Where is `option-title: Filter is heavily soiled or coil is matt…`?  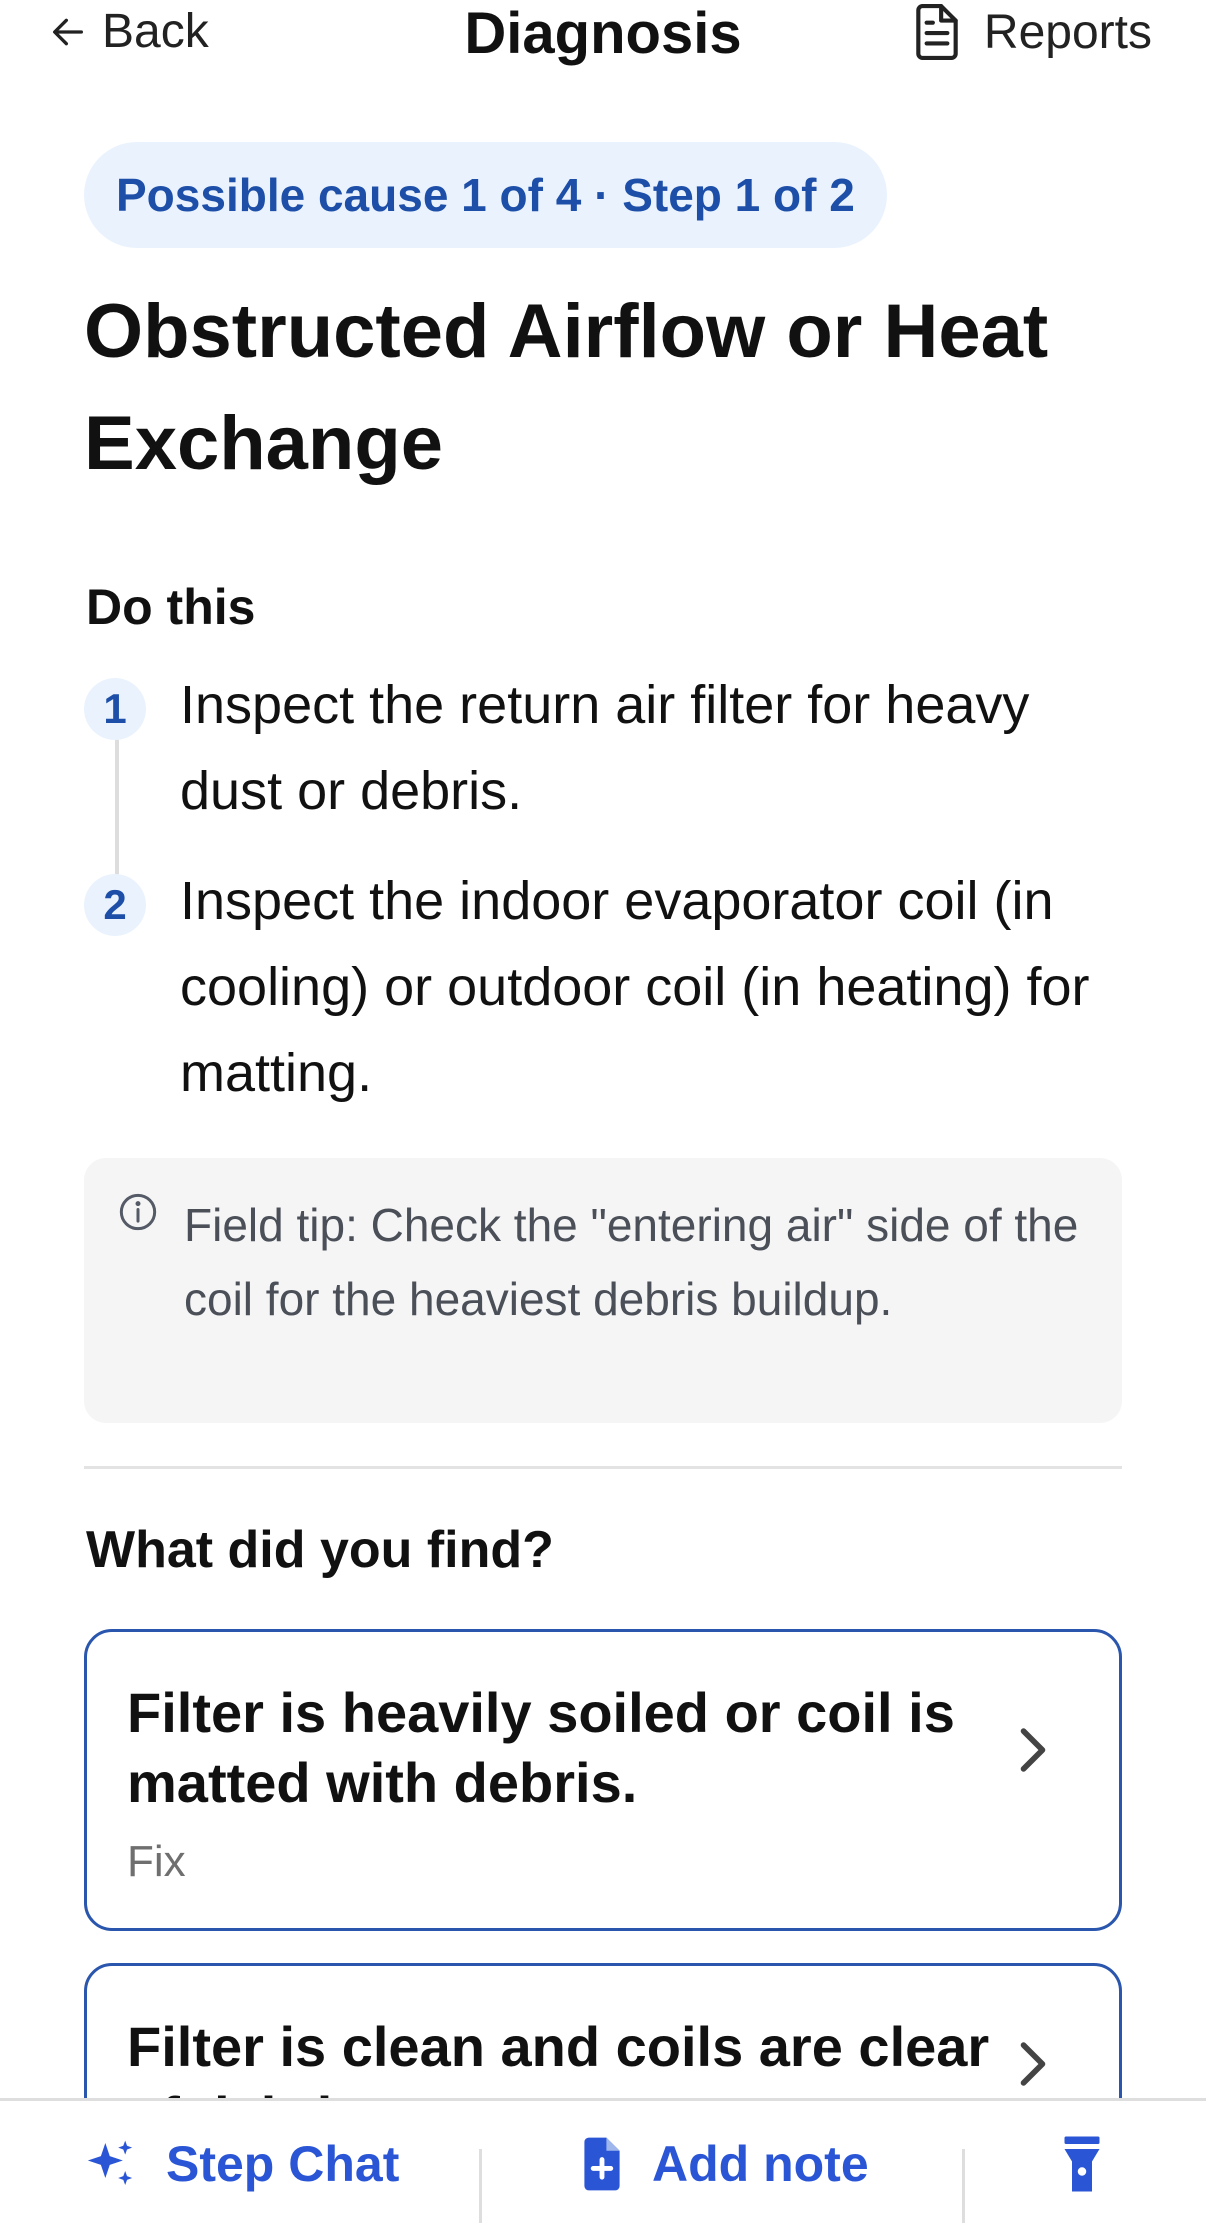 option-title: Filter is heavily soiled or coil is matt… is located at coordinates (541, 1747).